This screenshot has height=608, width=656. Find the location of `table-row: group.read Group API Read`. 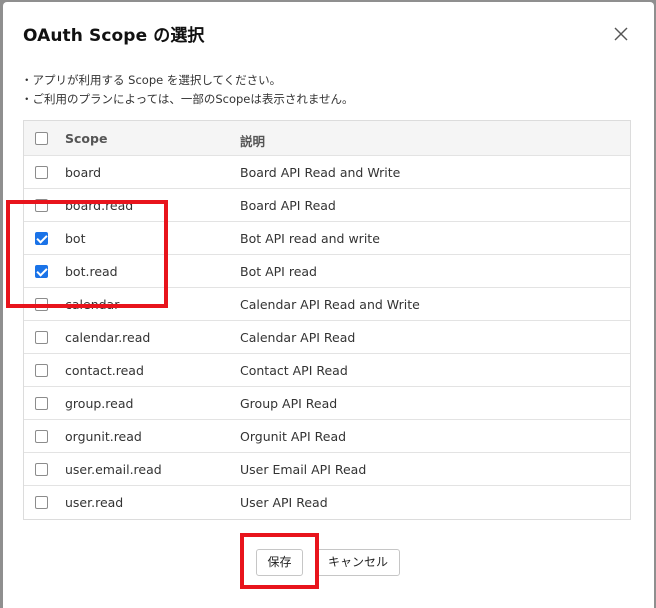

table-row: group.read Group API Read is located at coordinates (327, 403).